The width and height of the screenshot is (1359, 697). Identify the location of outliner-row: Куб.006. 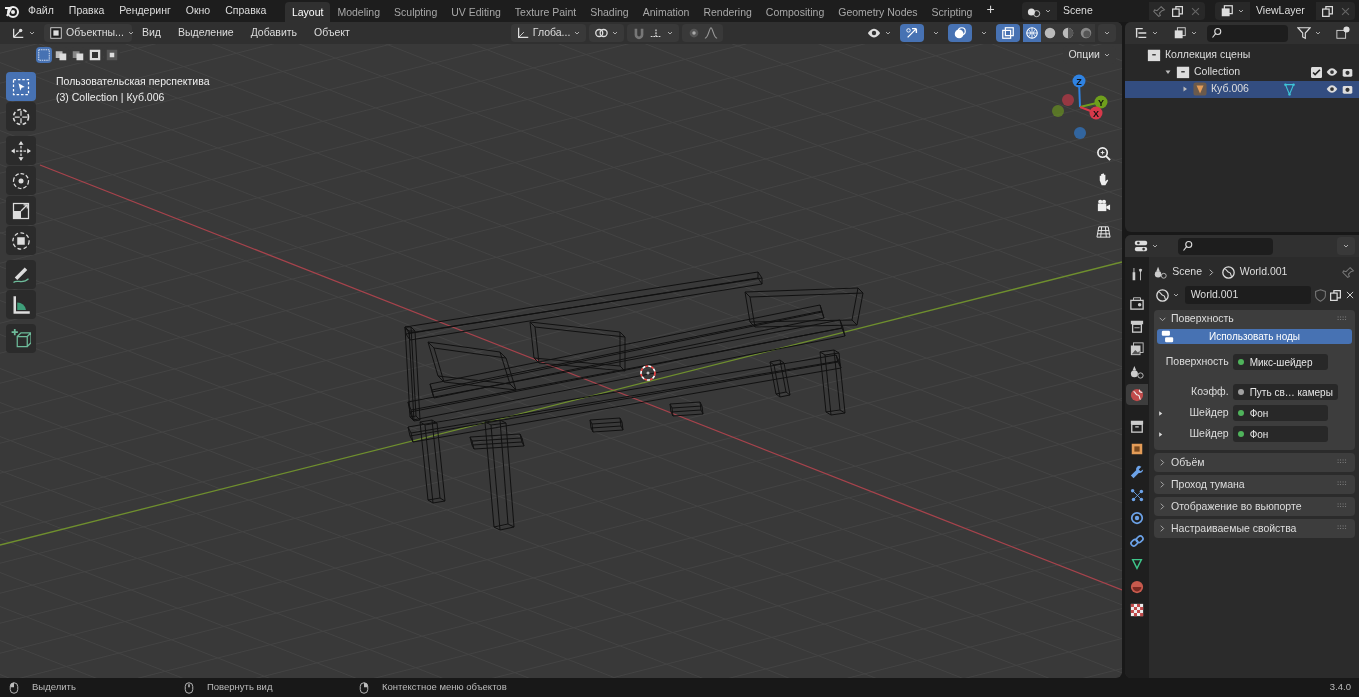
(1242, 89).